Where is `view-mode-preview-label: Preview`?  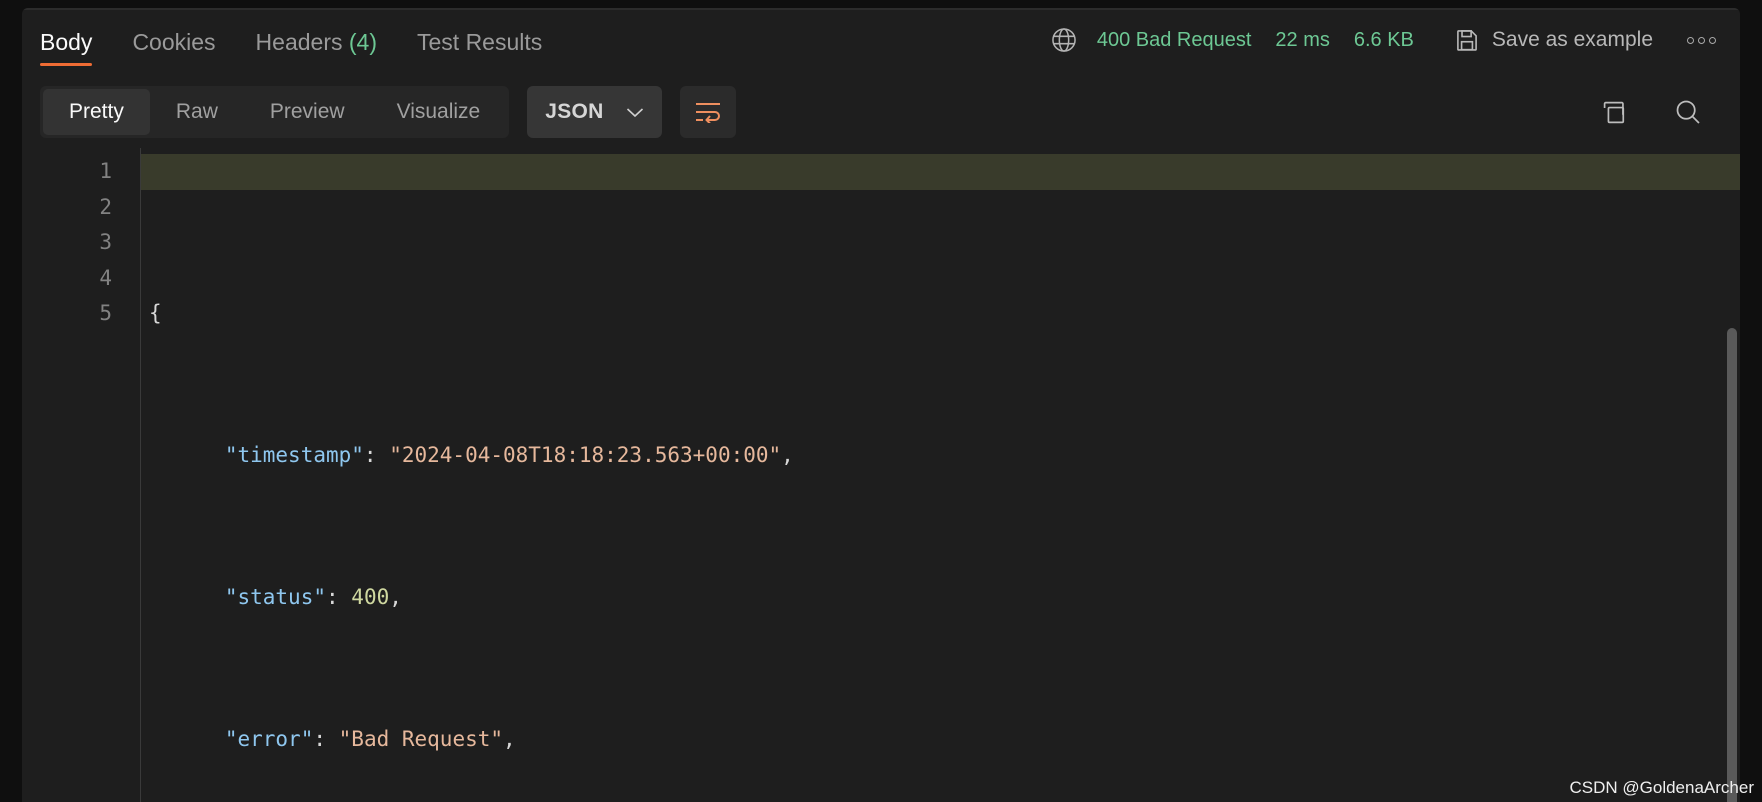 view-mode-preview-label: Preview is located at coordinates (307, 111).